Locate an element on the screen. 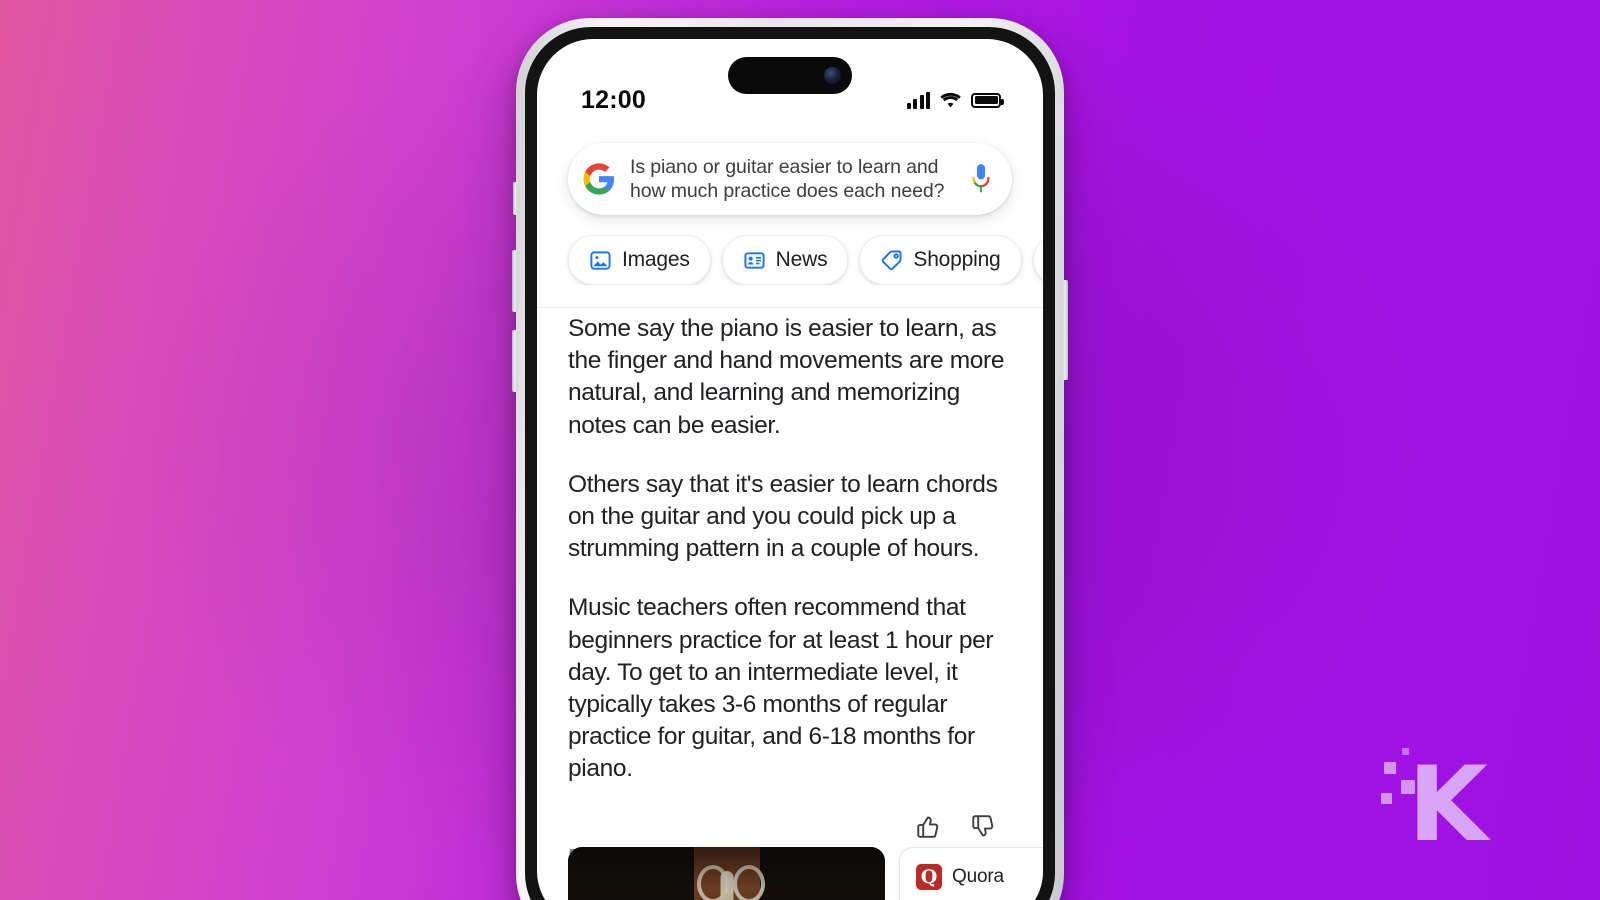 The image size is (1600, 900). cellular-bars-icon is located at coordinates (918, 100).